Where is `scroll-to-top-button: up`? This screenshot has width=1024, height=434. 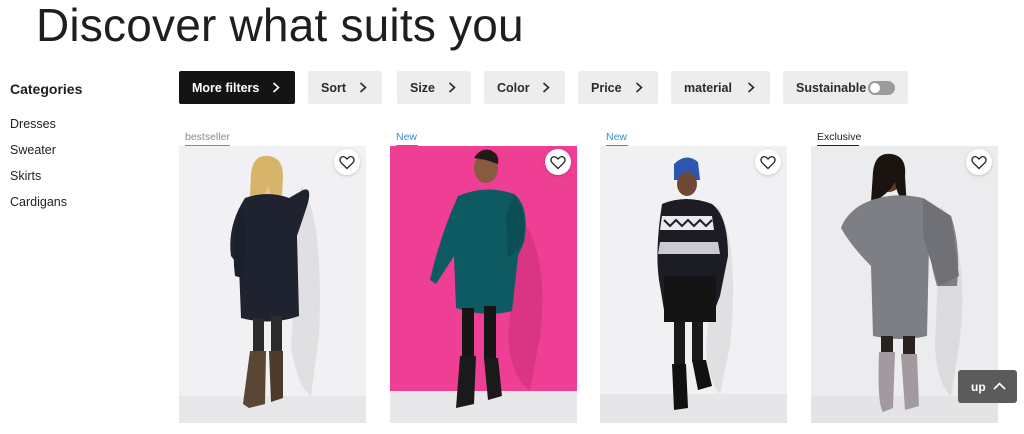
scroll-to-top-button: up is located at coordinates (987, 386).